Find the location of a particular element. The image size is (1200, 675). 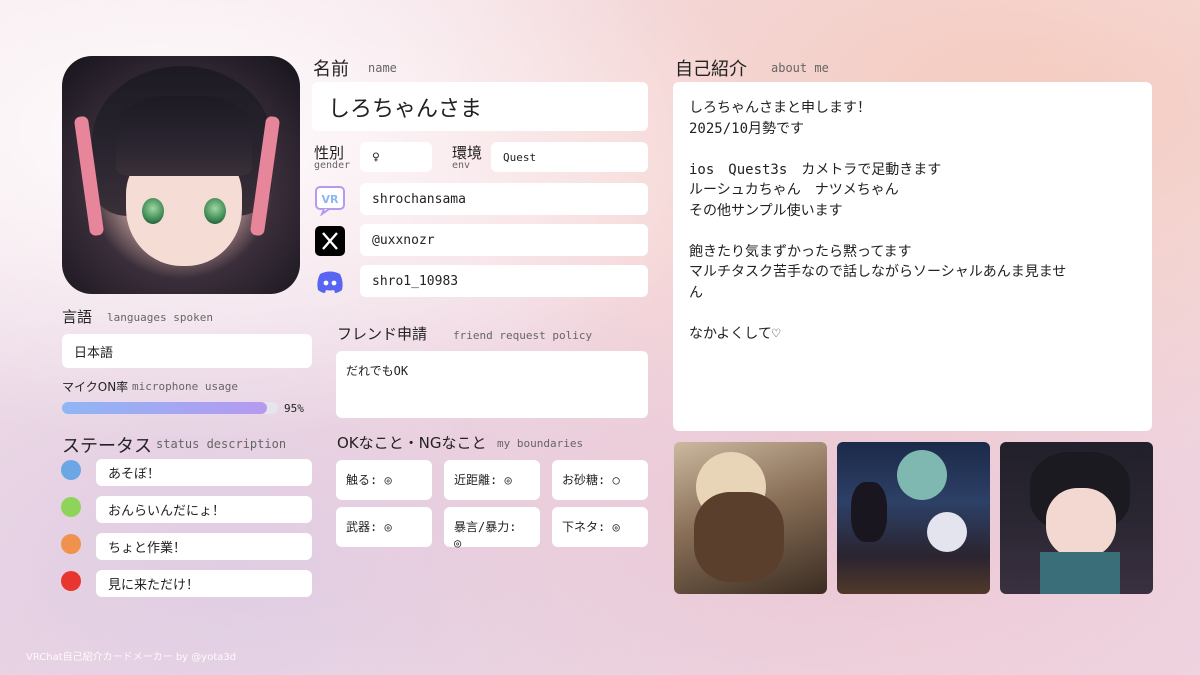

mic-progress-bar is located at coordinates (170, 408).